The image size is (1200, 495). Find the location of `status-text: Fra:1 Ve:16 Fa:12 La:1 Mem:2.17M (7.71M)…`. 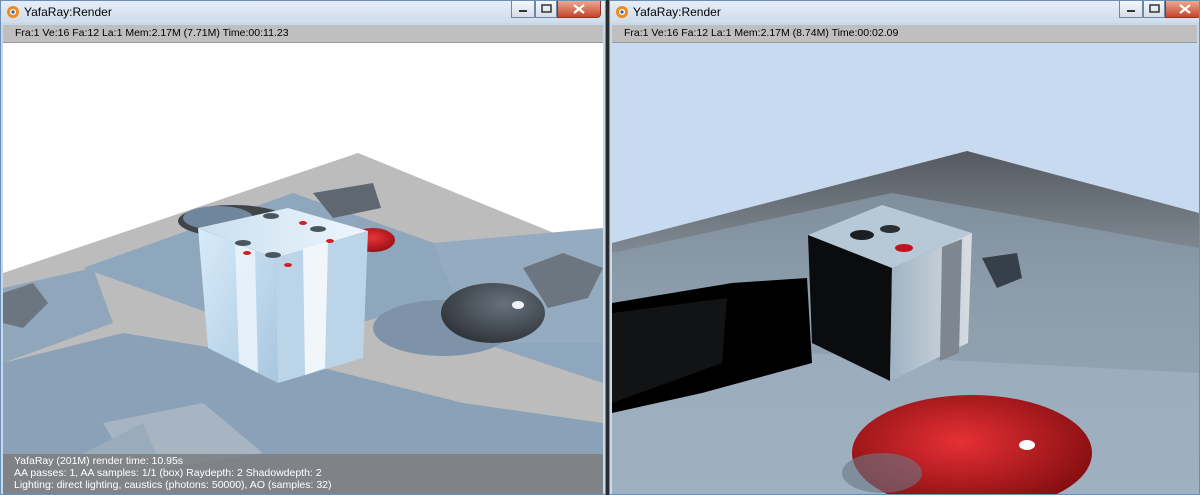

status-text: Fra:1 Ve:16 Fa:12 La:1 Mem:2.17M (7.71M)… is located at coordinates (152, 33).